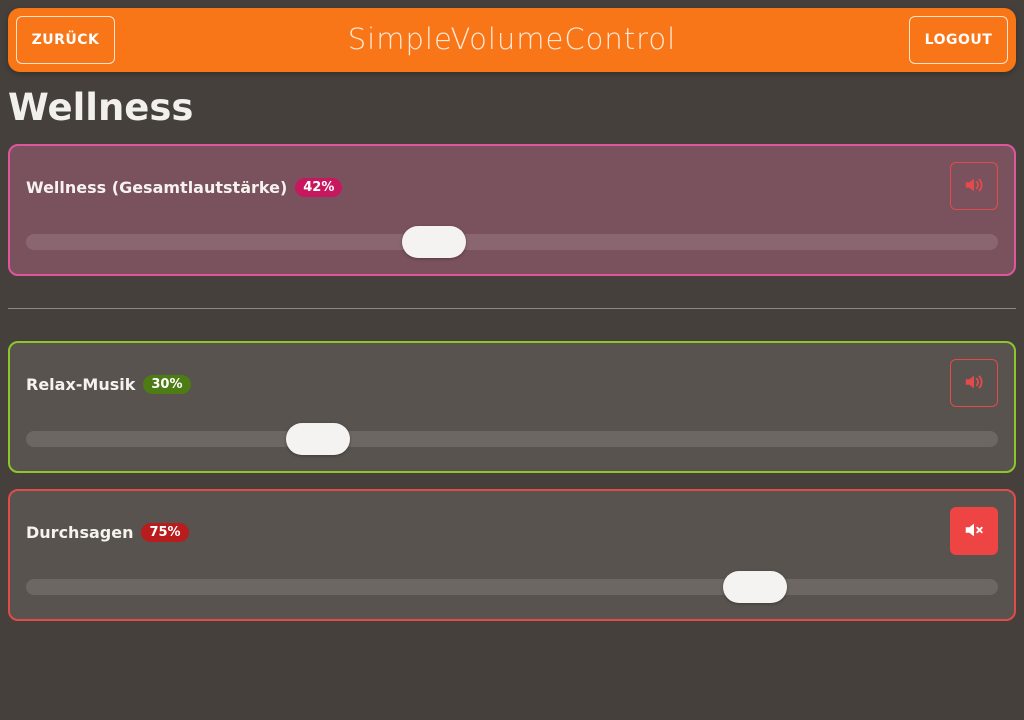 This screenshot has height=720, width=1024. What do you see at coordinates (512, 308) in the screenshot?
I see `divider` at bounding box center [512, 308].